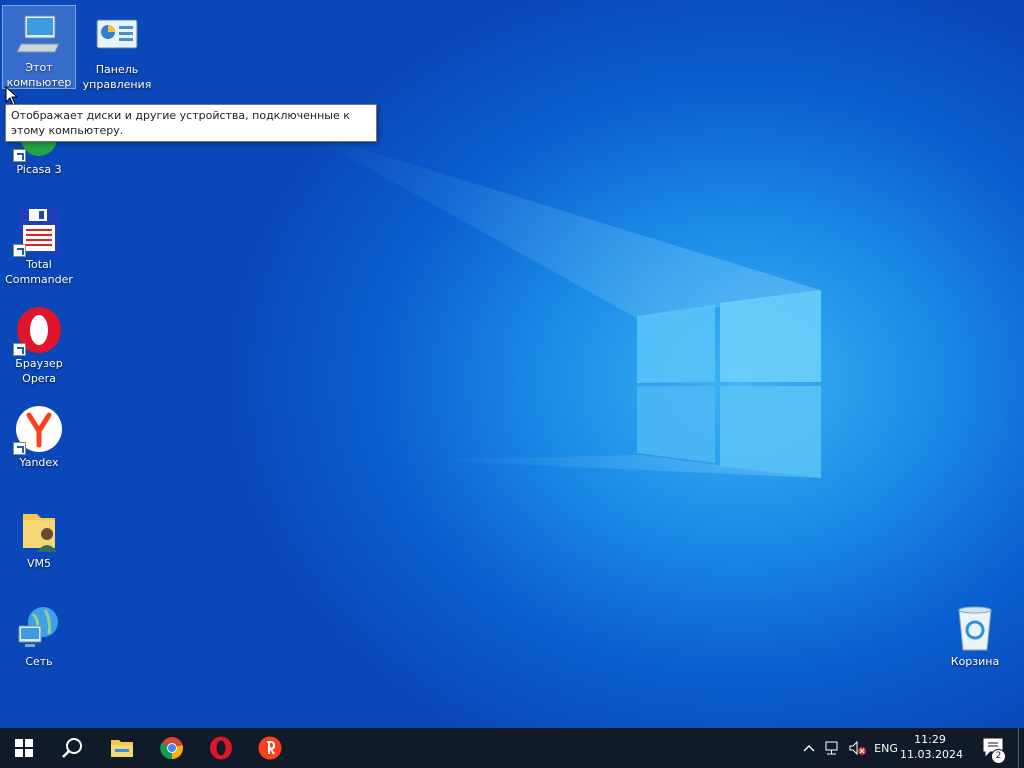 The height and width of the screenshot is (768, 1024). I want to click on notification-count-badge: 2, so click(998, 756).